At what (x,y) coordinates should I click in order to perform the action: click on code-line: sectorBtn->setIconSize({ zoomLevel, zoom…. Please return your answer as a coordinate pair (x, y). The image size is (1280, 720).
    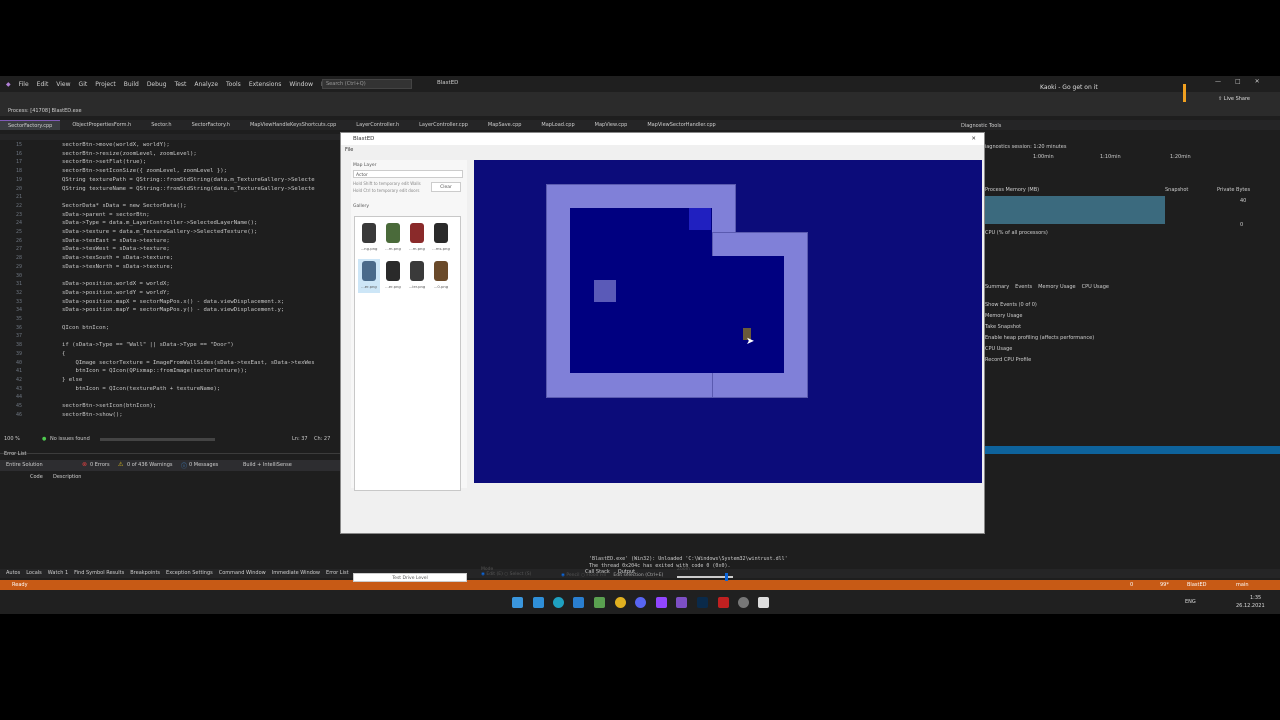
    Looking at the image, I should click on (144, 171).